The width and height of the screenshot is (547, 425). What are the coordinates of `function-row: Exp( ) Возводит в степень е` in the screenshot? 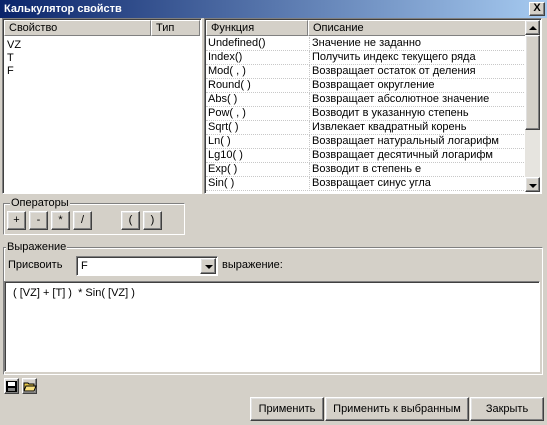 It's located at (366, 170).